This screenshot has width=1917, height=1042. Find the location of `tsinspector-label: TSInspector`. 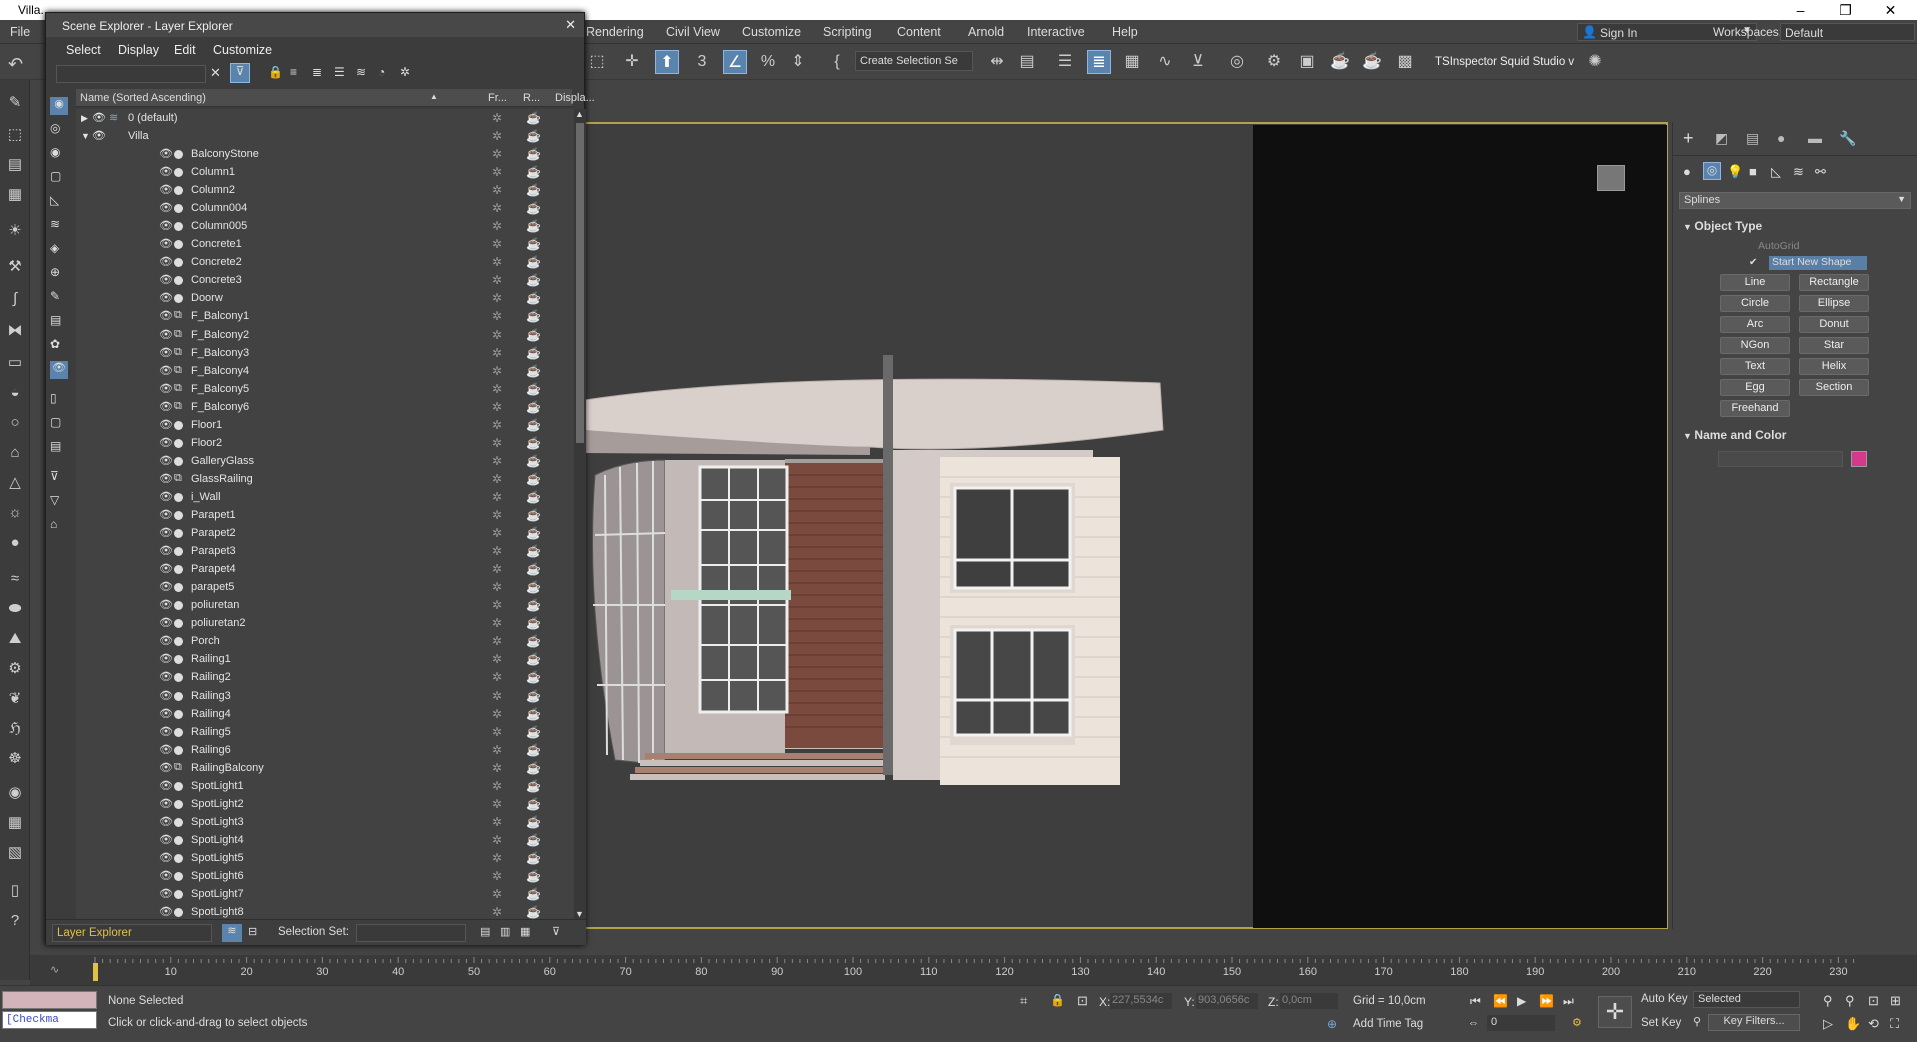

tsinspector-label: TSInspector is located at coordinates (1466, 62).